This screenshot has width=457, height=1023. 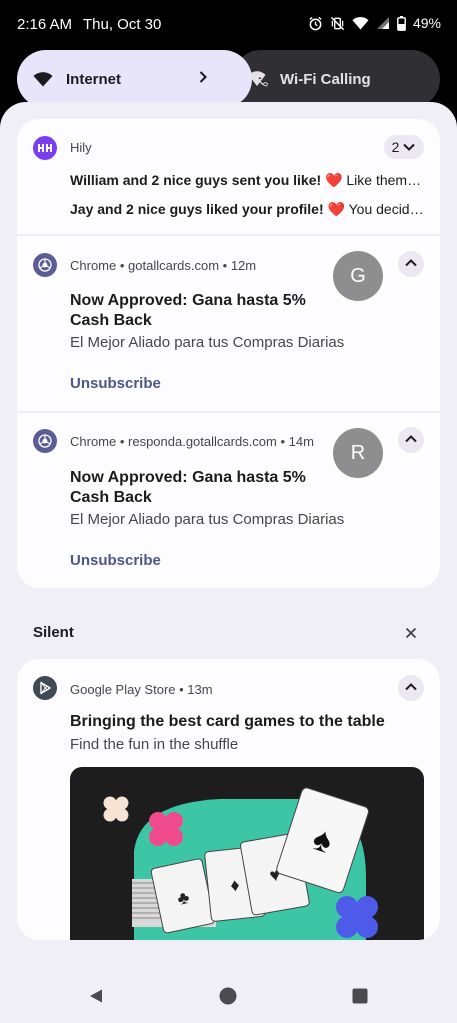 What do you see at coordinates (81, 147) in the screenshot?
I see `hily-app-name: Hily` at bounding box center [81, 147].